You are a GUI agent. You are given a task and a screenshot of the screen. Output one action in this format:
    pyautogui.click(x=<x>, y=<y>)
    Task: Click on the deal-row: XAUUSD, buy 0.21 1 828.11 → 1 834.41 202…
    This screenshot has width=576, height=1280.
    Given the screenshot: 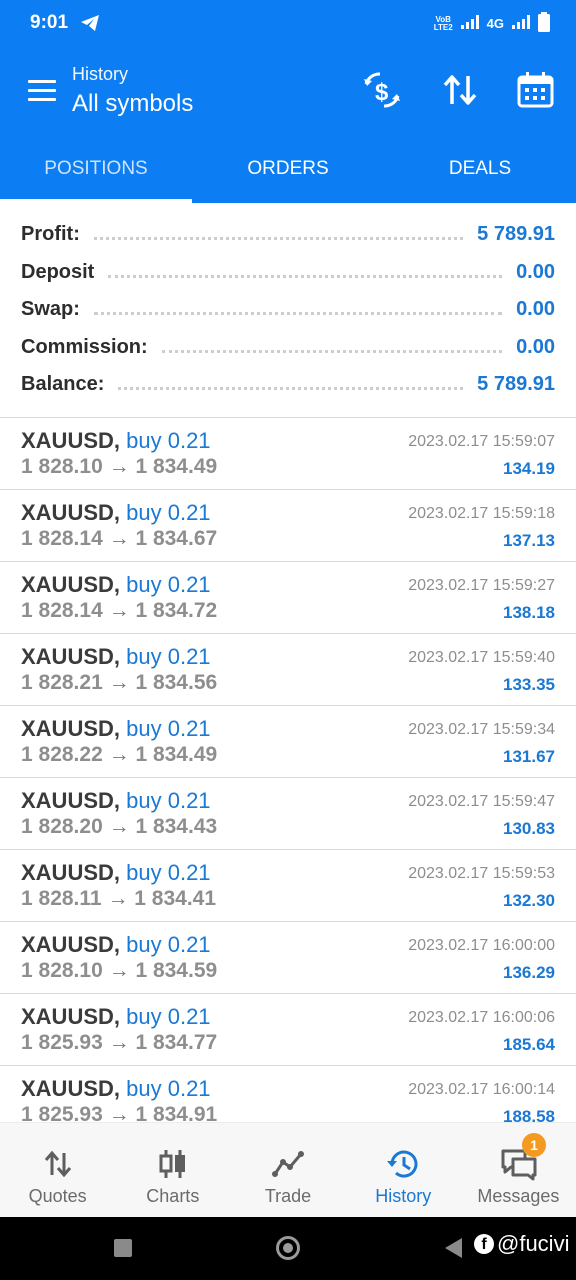 What is the action you would take?
    pyautogui.click(x=288, y=886)
    